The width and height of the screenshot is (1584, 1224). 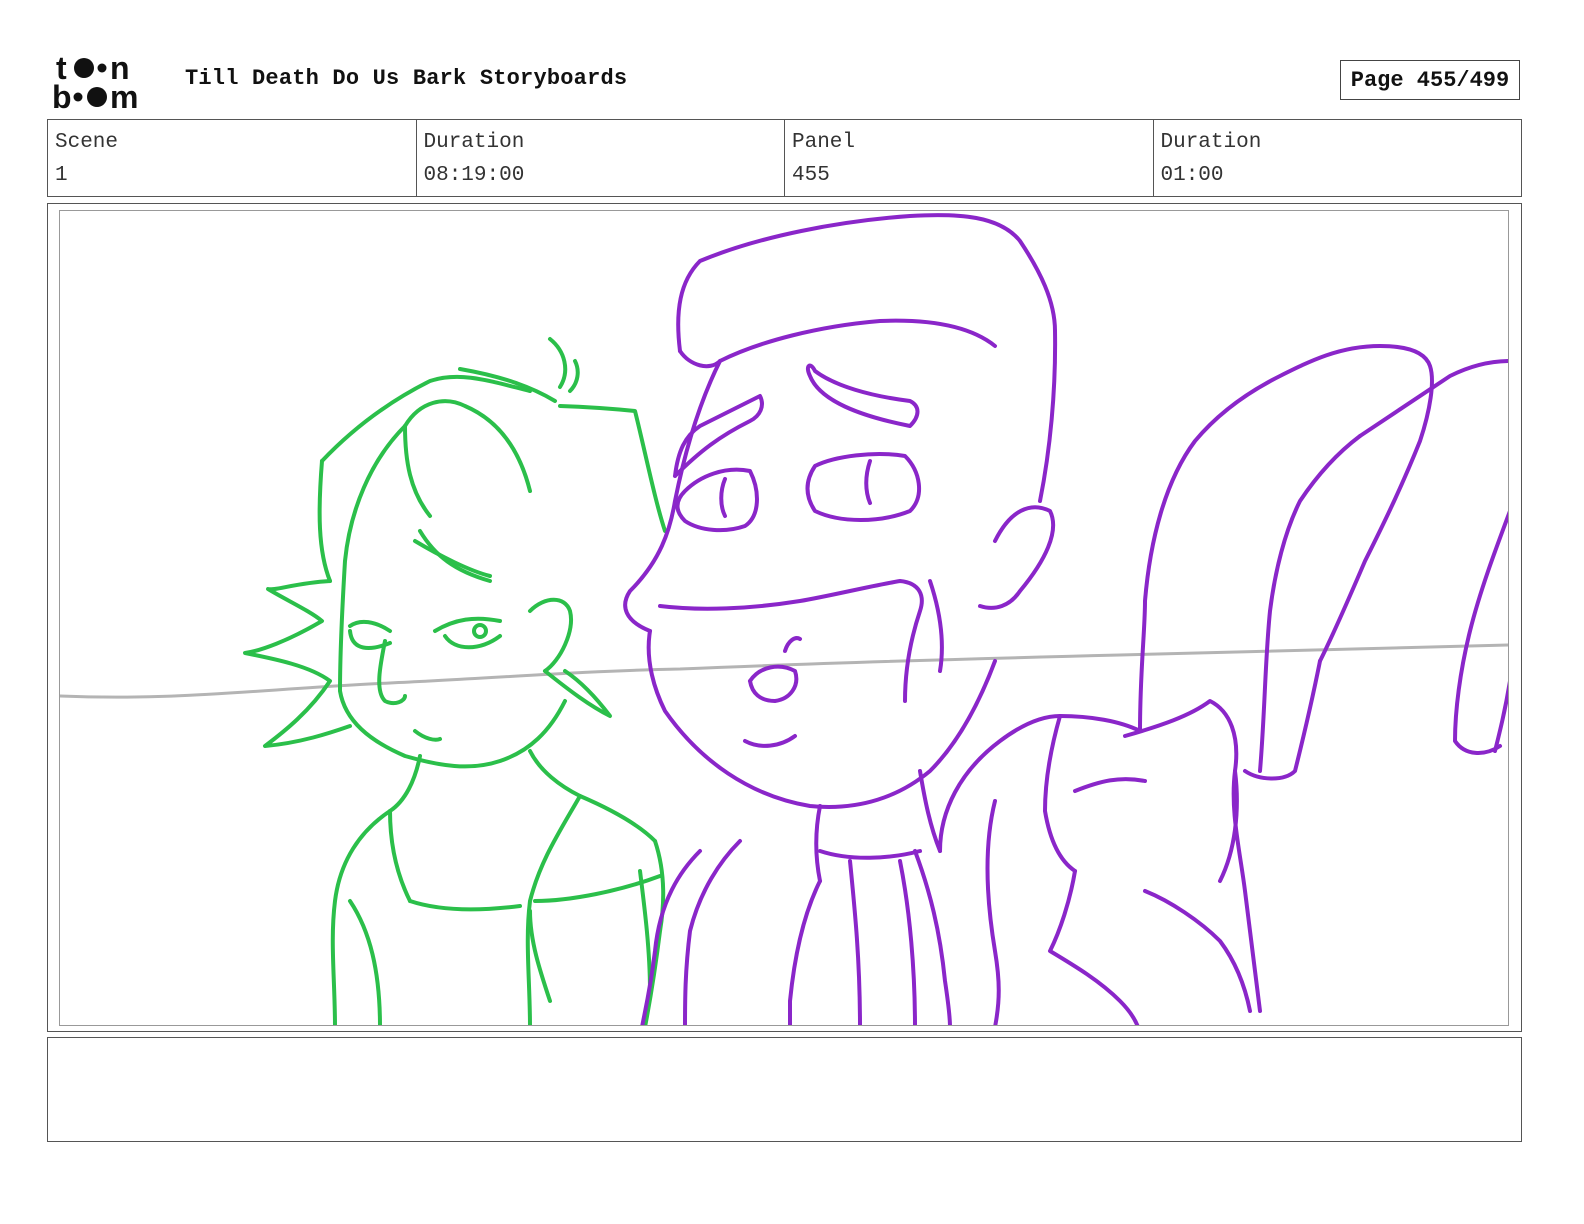 I want to click on page-number: 455/499, so click(x=1463, y=80).